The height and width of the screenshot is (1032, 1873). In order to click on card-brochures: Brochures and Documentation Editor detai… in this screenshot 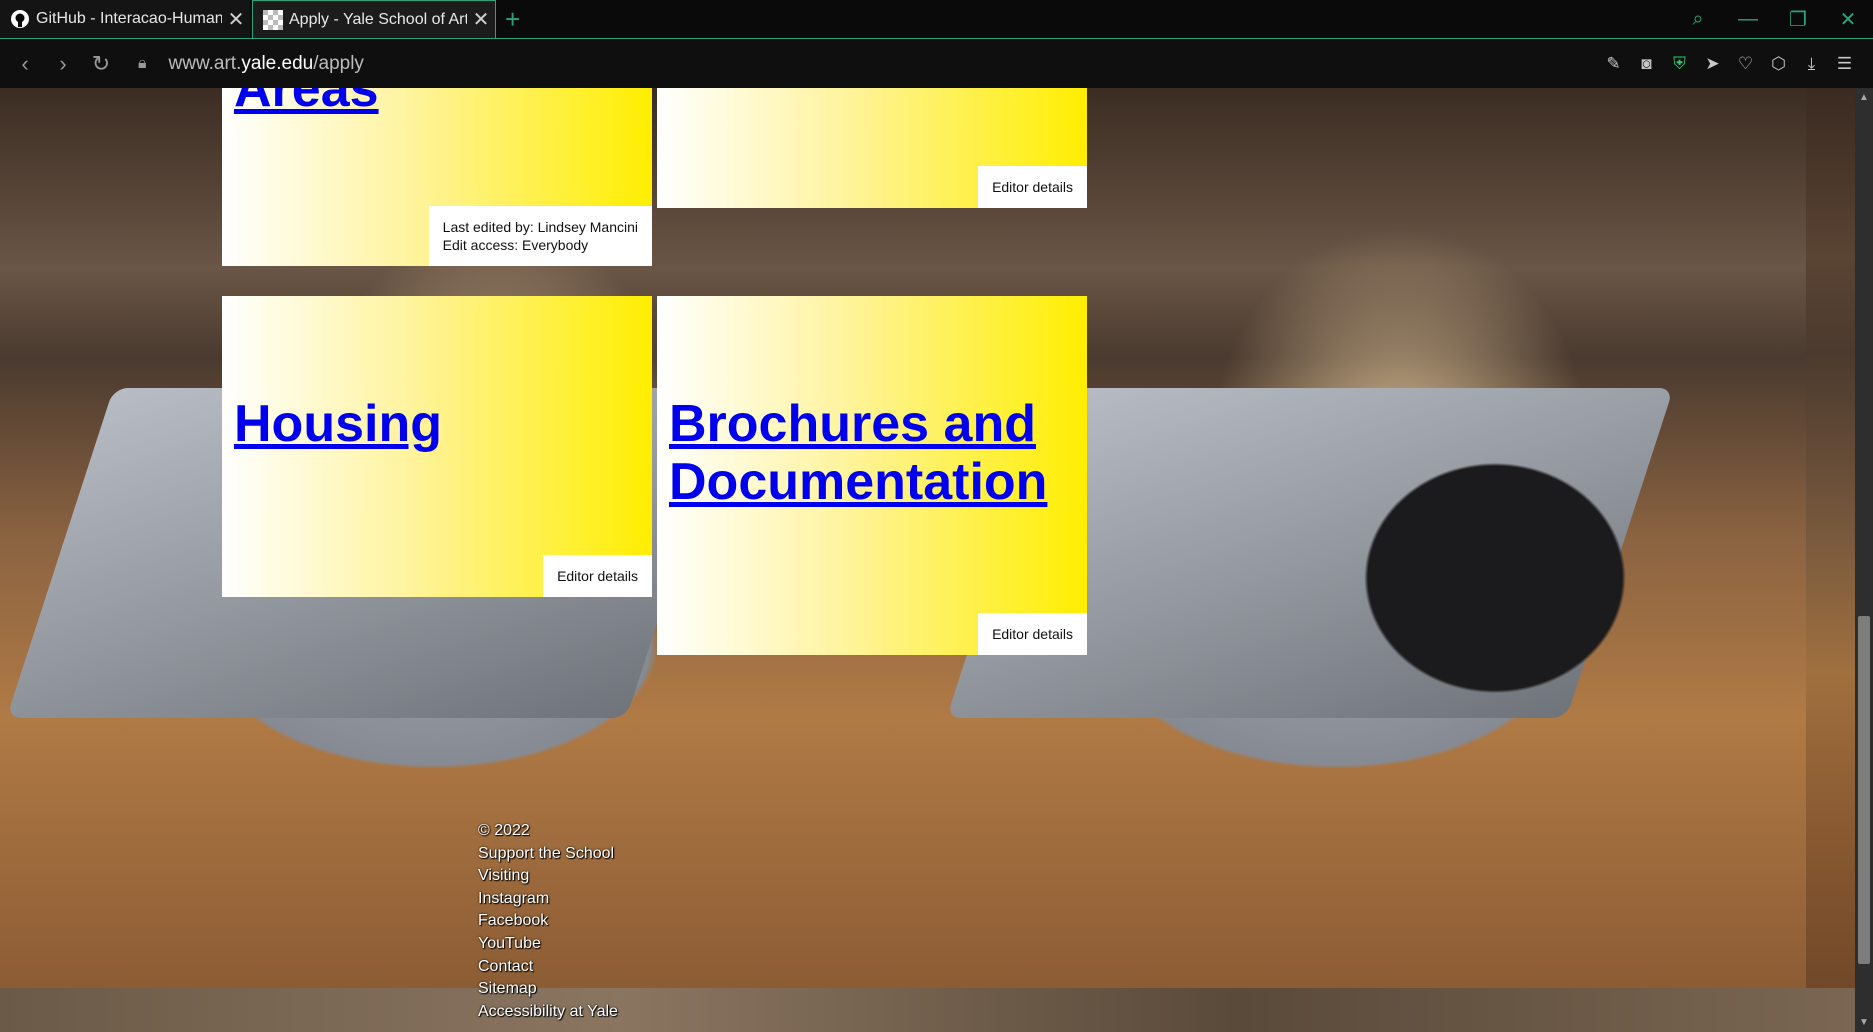, I will do `click(872, 475)`.